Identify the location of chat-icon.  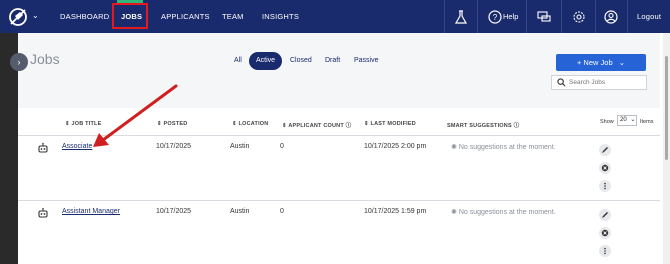
(544, 17).